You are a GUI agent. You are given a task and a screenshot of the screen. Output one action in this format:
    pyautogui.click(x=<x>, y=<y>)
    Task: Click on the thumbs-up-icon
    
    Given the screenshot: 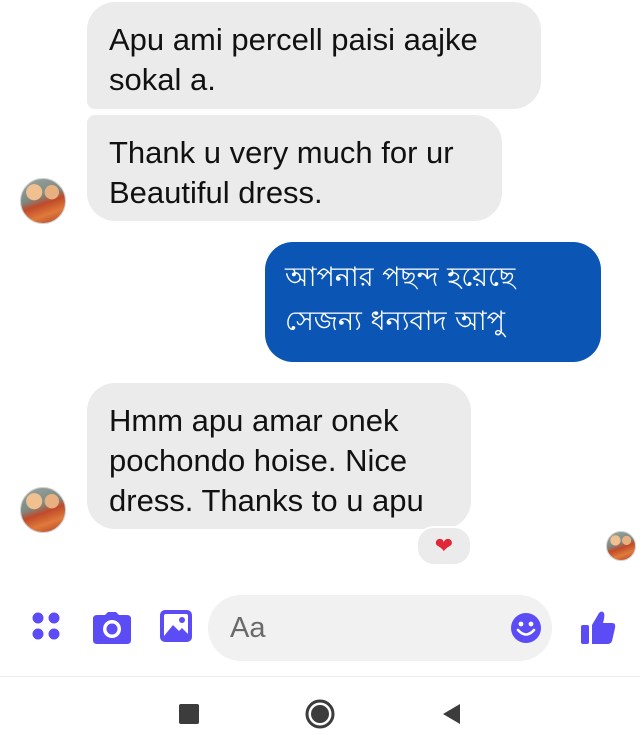 What is the action you would take?
    pyautogui.click(x=598, y=627)
    